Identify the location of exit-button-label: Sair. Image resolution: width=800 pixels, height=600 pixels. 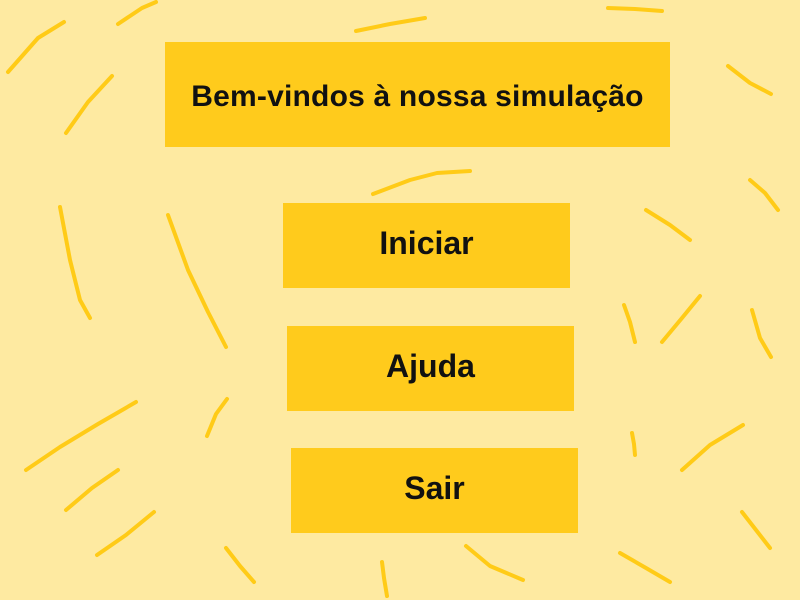
(434, 488).